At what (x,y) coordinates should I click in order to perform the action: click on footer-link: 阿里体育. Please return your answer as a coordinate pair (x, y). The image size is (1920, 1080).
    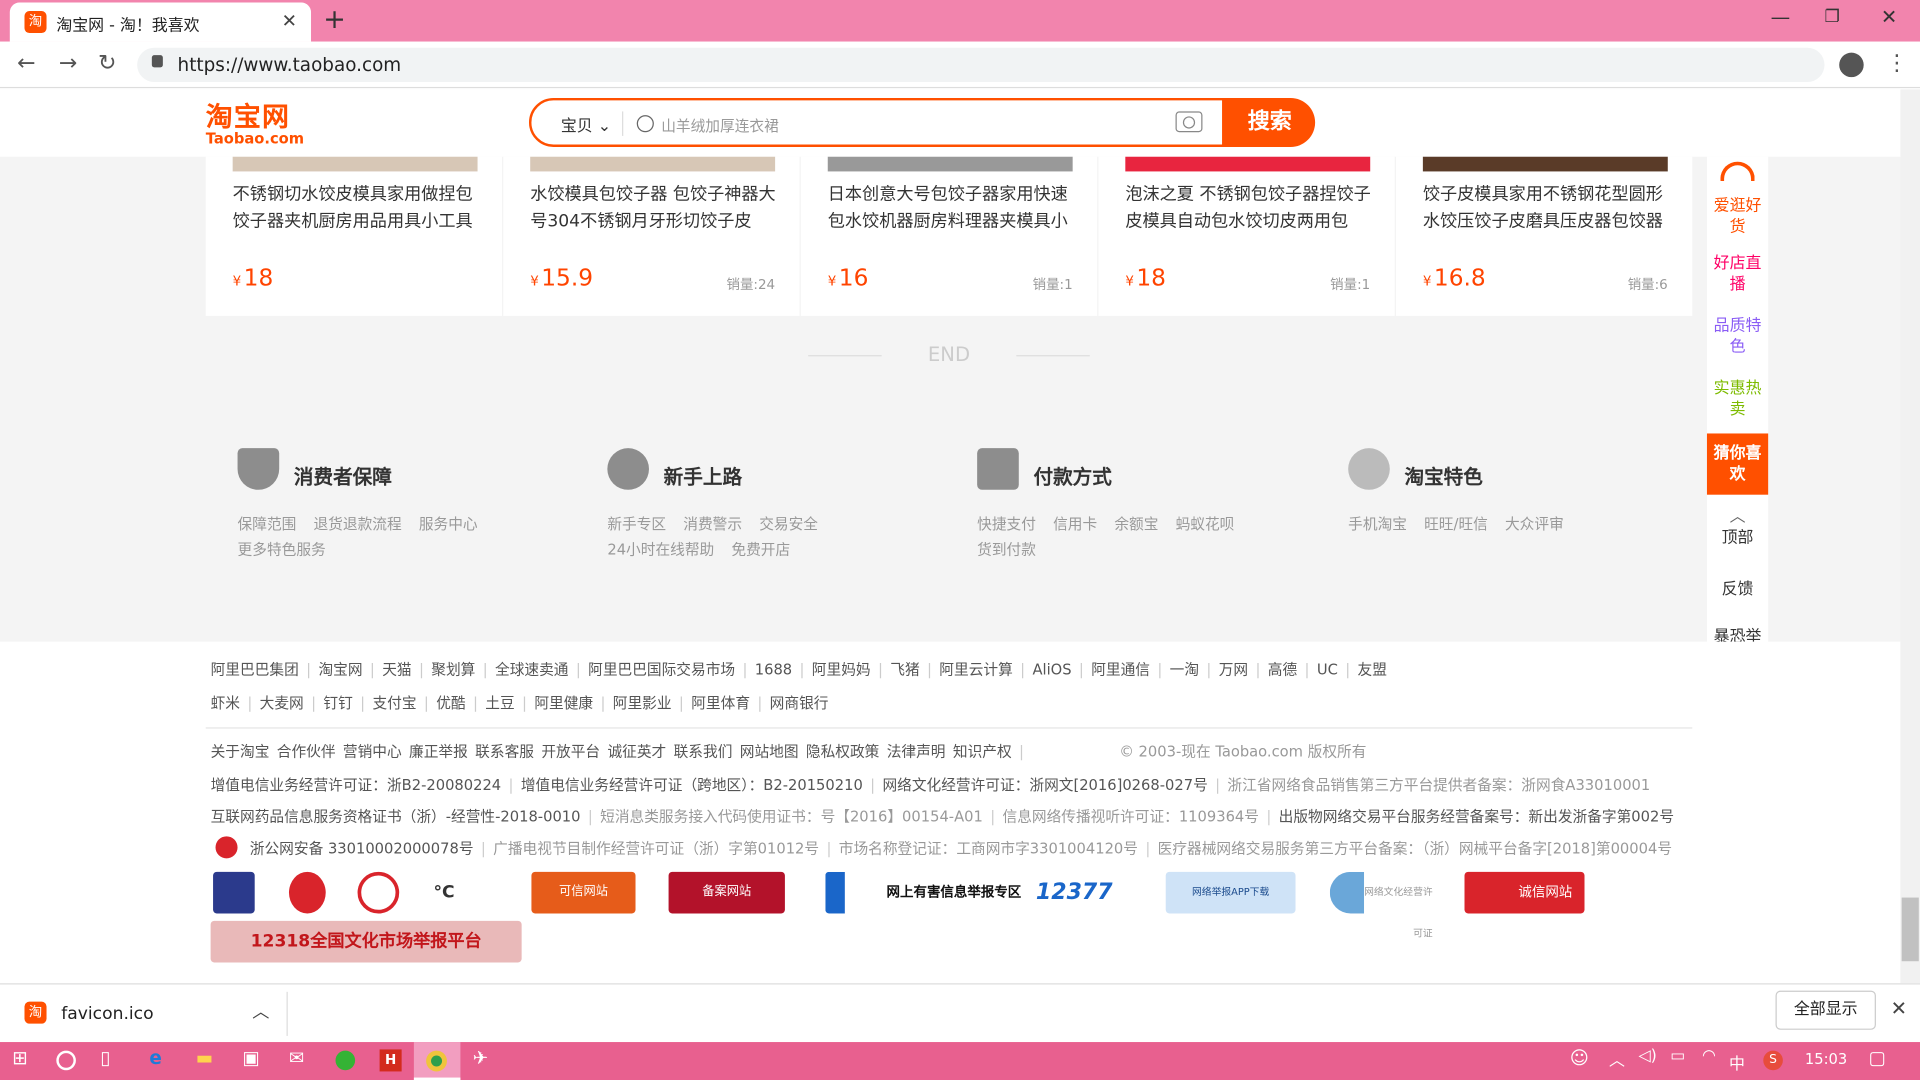
    Looking at the image, I should click on (720, 702).